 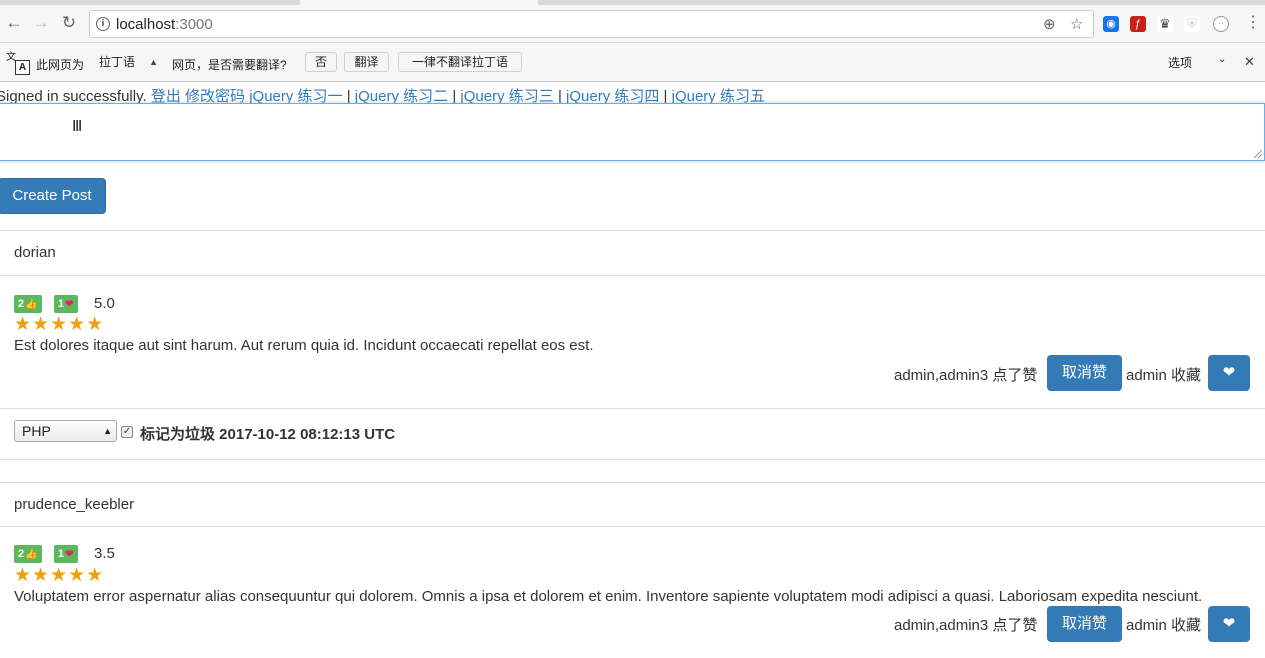 I want to click on forward-icon: →, so click(x=41, y=23).